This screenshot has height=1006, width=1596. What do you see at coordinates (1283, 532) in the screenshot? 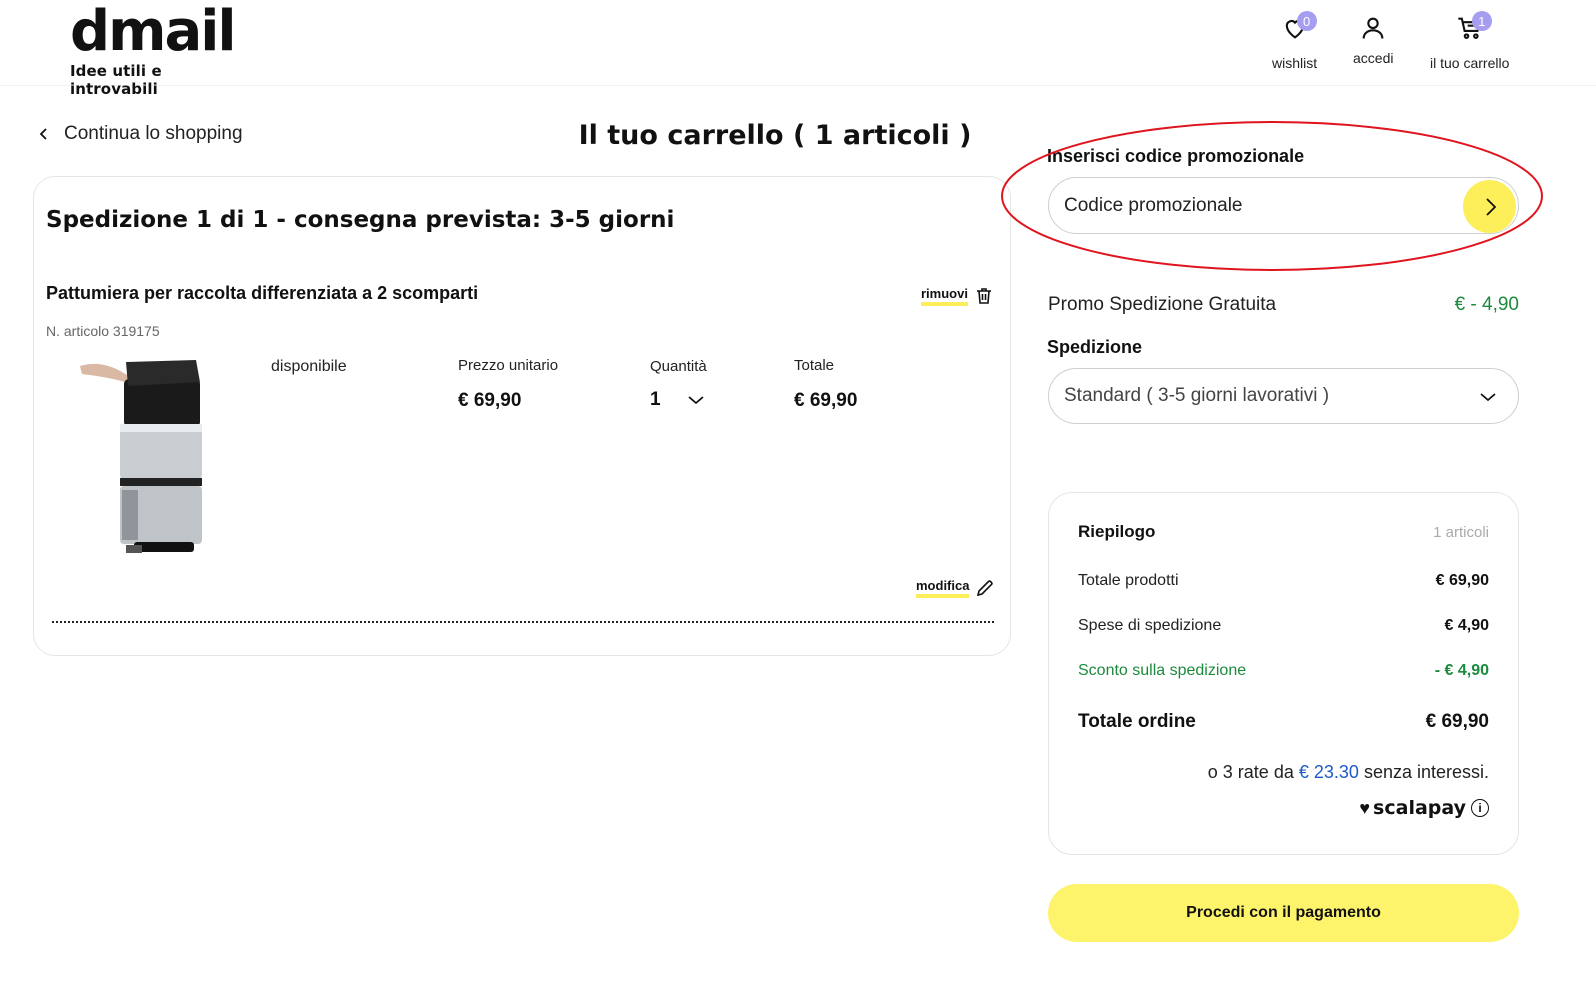
I see `summary-header: Riepilogo 1 articoli` at bounding box center [1283, 532].